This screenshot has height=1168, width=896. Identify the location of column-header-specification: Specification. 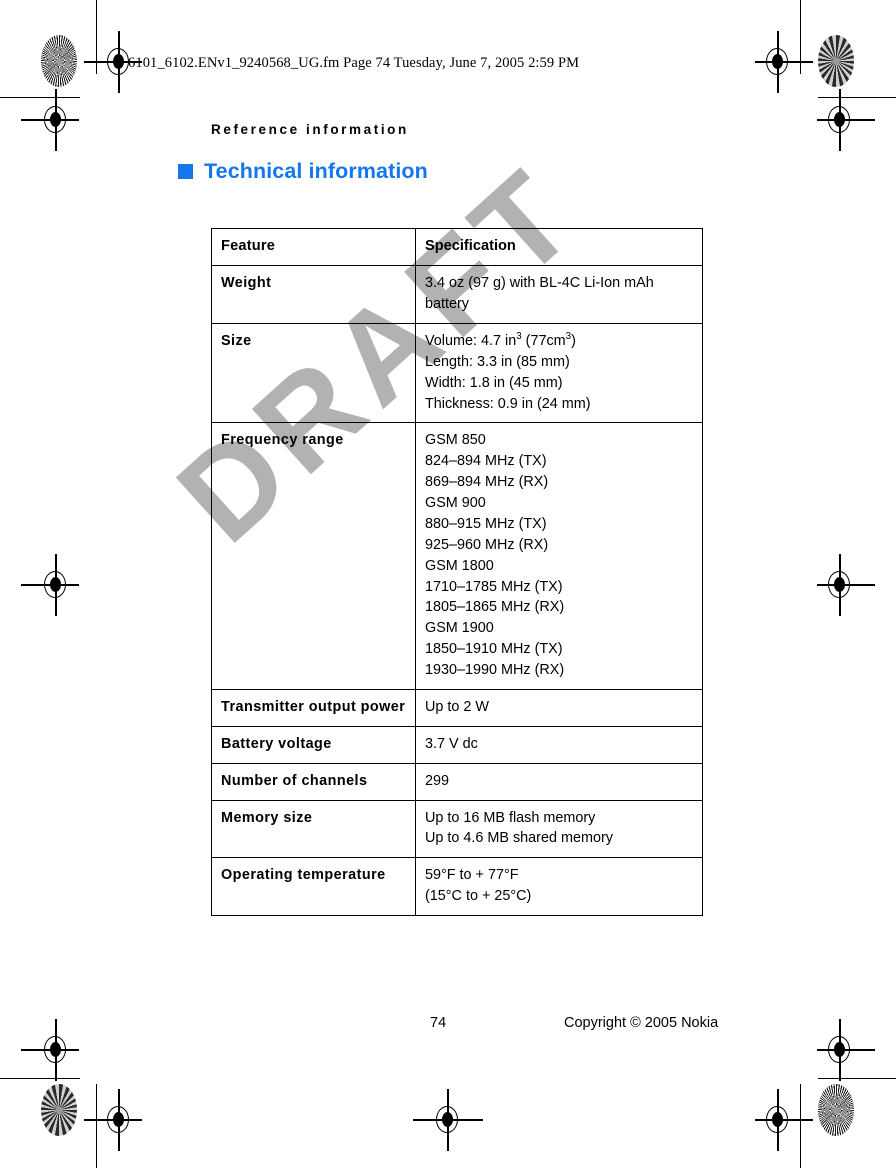
(559, 247).